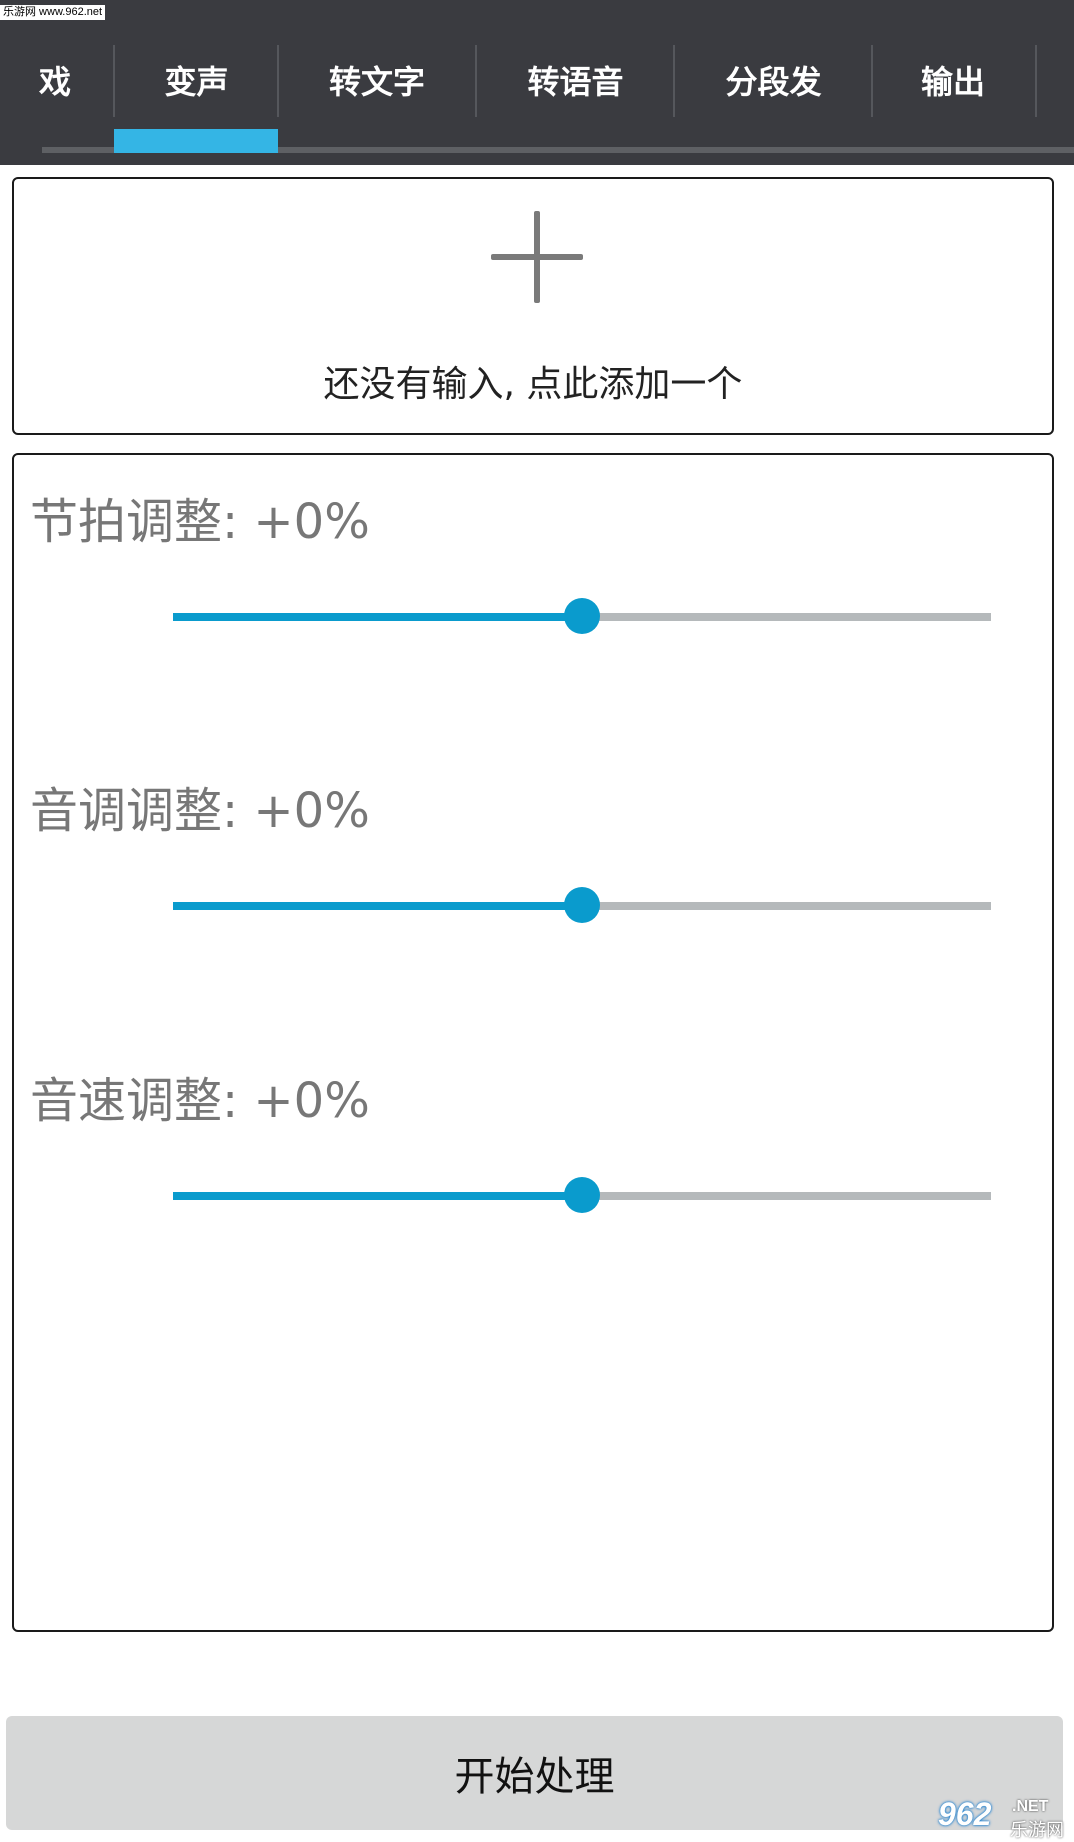  What do you see at coordinates (200, 522) in the screenshot?
I see `tempo-label: 节拍调整: +0%` at bounding box center [200, 522].